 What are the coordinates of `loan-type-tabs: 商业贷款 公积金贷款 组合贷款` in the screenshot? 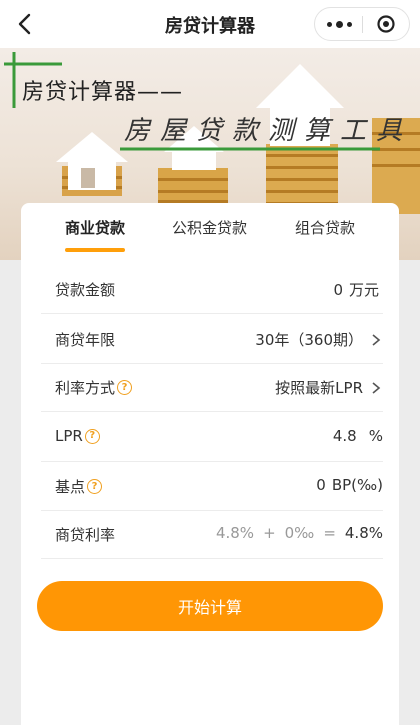 It's located at (210, 229).